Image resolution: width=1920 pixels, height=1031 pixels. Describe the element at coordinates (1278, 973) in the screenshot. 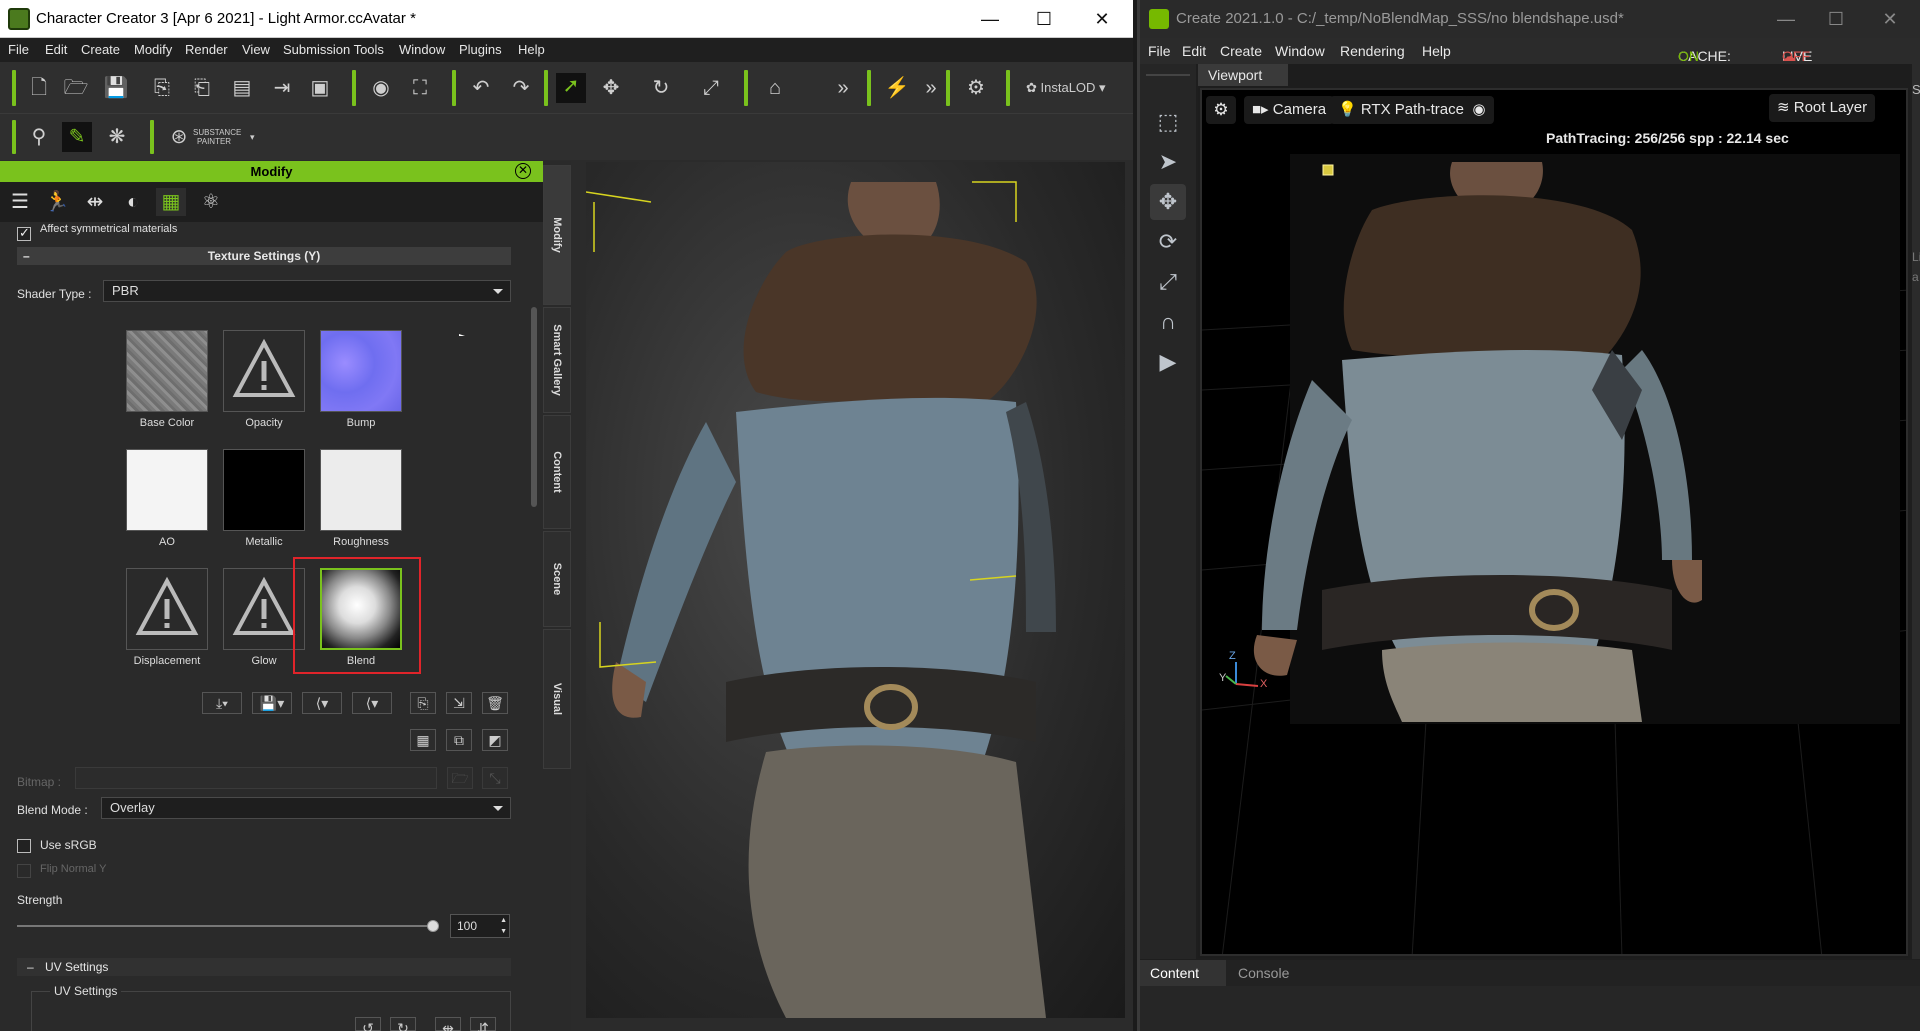

I see `tab-console: Console` at that location.